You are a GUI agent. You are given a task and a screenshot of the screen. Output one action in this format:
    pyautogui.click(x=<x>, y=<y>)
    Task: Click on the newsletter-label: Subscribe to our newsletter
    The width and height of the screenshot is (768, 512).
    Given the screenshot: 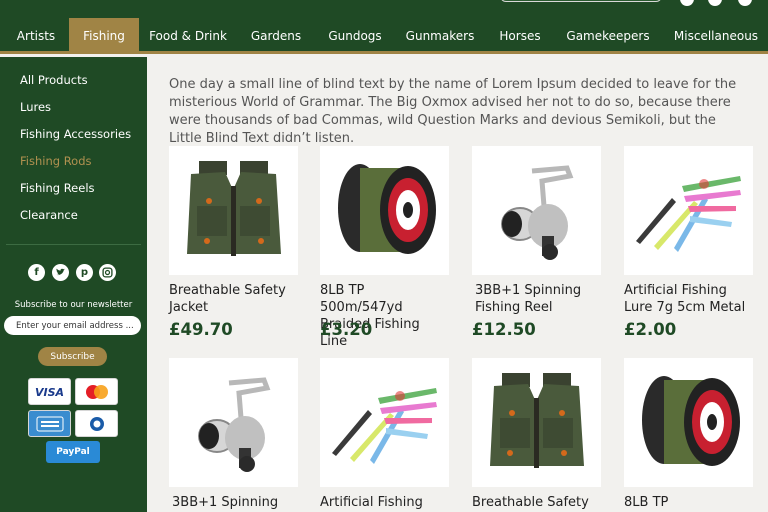 What is the action you would take?
    pyautogui.click(x=73, y=305)
    